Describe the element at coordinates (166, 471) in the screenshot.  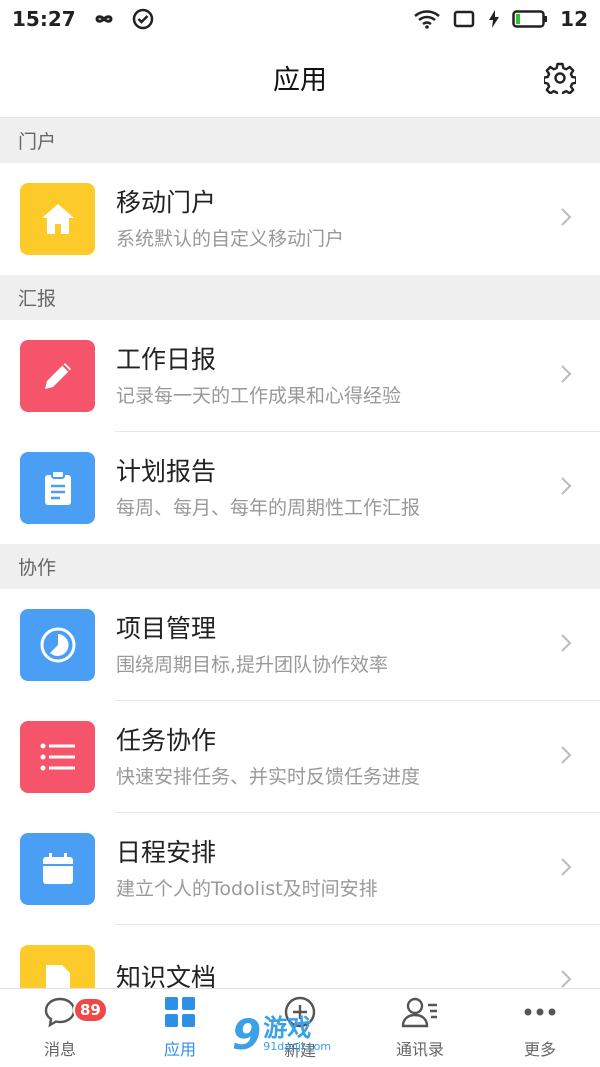
I see `app-name: 计划报告` at that location.